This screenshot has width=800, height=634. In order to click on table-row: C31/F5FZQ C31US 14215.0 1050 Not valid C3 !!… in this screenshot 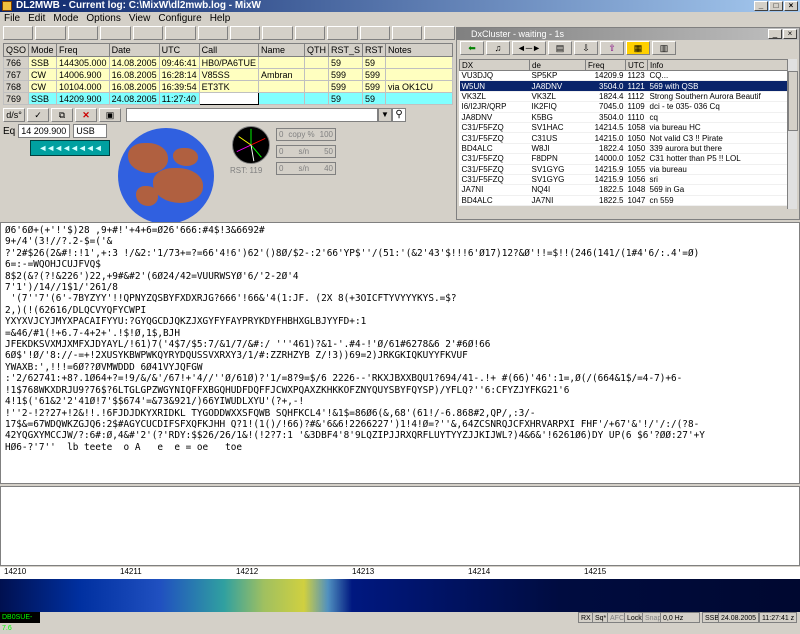, I will do `click(624, 138)`.